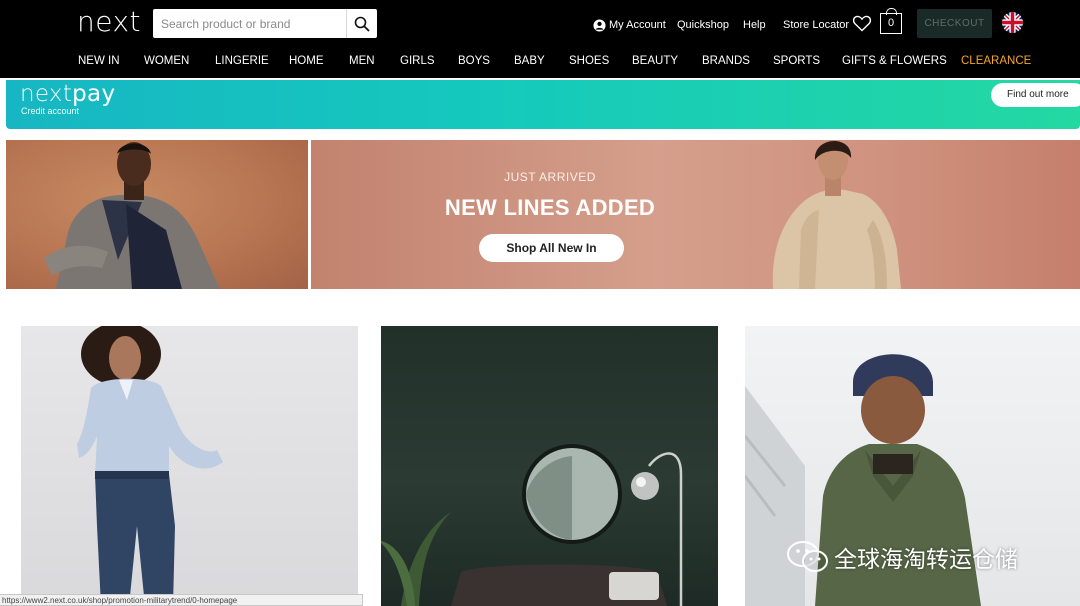 This screenshot has height=606, width=1080. I want to click on search-input, so click(249, 23).